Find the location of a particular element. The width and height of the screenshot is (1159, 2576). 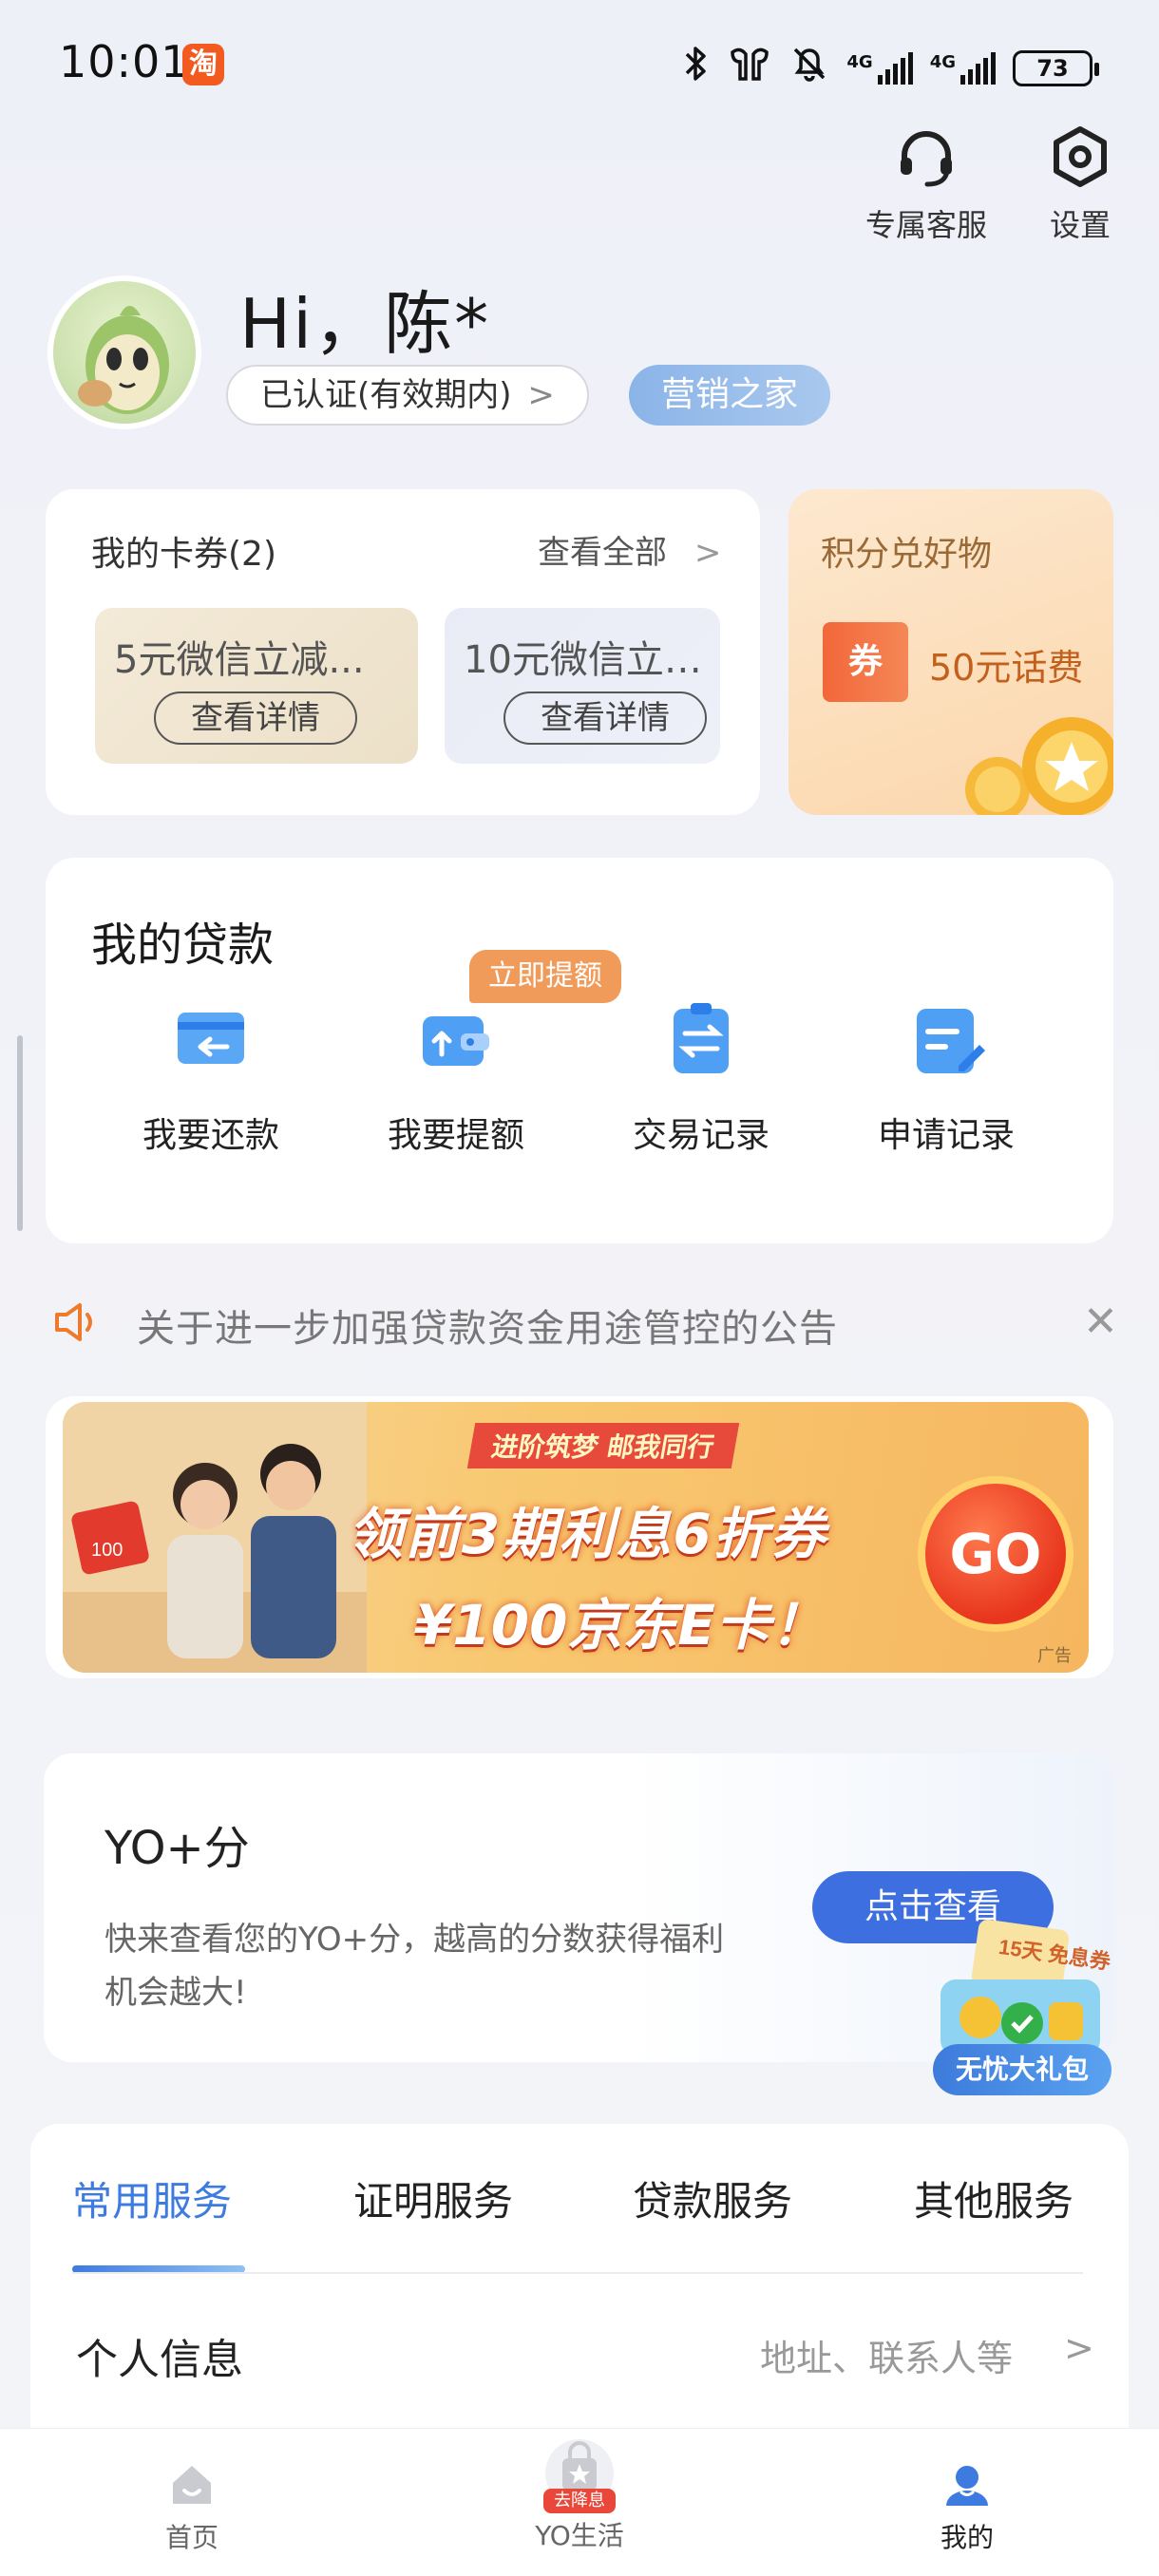

coupons-view-all-link: 查看全部 > is located at coordinates (629, 549).